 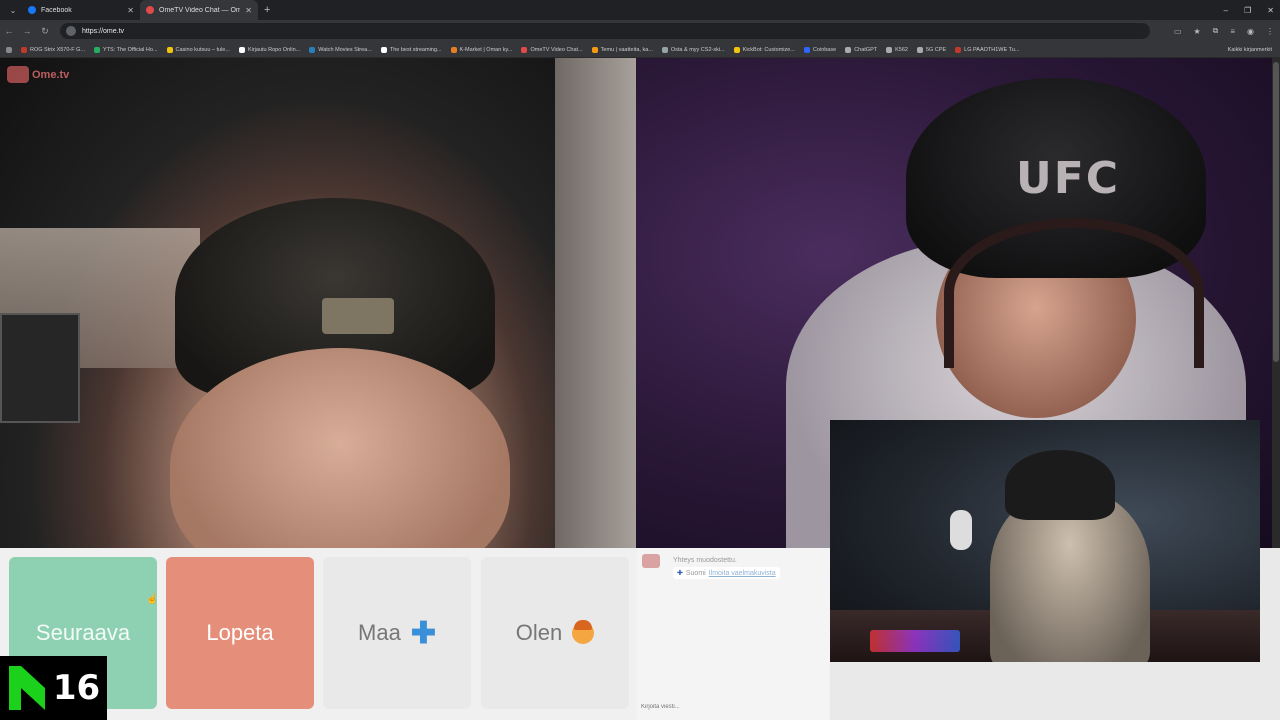 I want to click on facebook-favicon-icon, so click(x=32, y=10).